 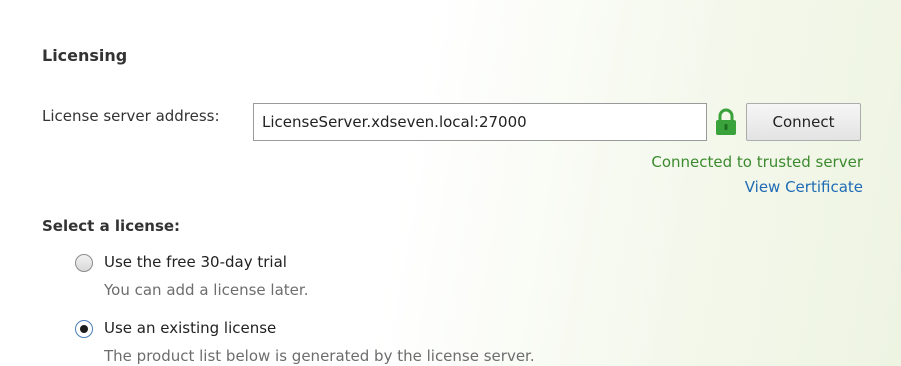 I want to click on radio-selected-dot, so click(x=84, y=329).